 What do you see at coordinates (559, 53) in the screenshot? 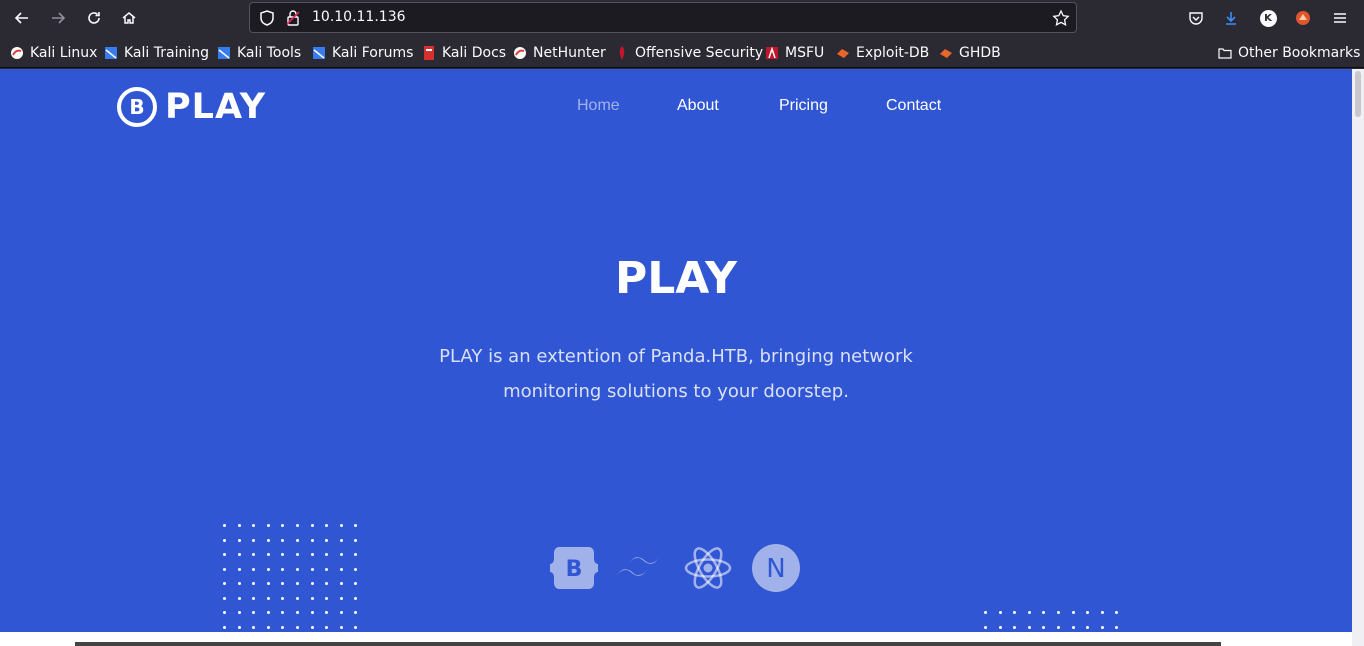
I see `bookmark-nethunter: NetHunter` at bounding box center [559, 53].